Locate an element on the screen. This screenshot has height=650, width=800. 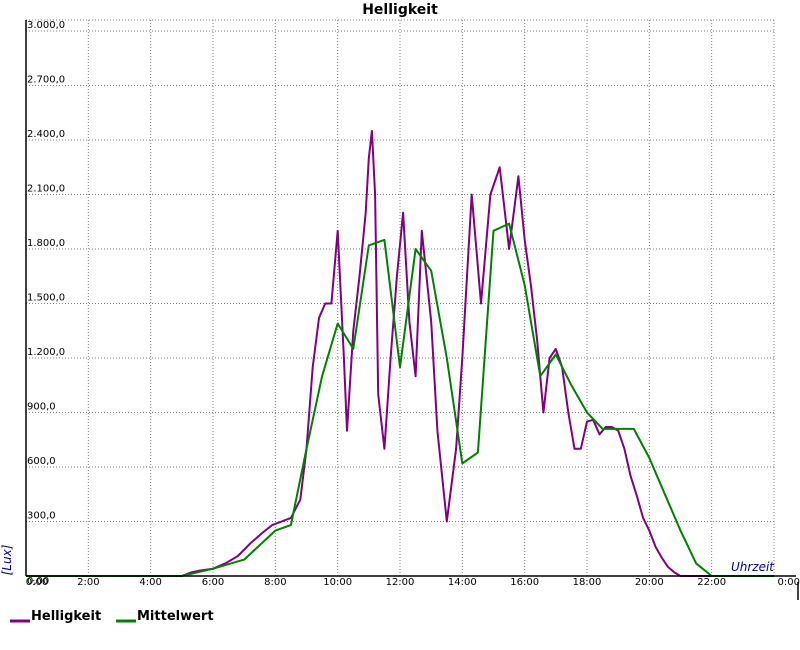
legend-label-mittelwert: Mittelwert is located at coordinates (175, 616).